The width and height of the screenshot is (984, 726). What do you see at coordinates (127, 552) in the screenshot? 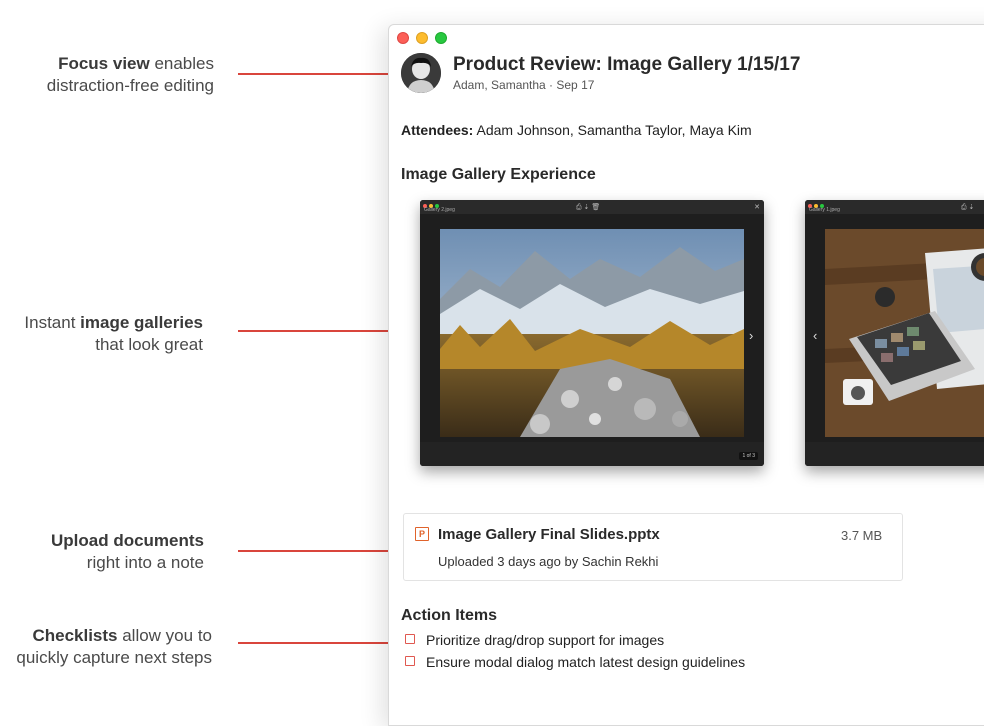
I see `annotation-upload-documents: Upload documents right into a note` at bounding box center [127, 552].